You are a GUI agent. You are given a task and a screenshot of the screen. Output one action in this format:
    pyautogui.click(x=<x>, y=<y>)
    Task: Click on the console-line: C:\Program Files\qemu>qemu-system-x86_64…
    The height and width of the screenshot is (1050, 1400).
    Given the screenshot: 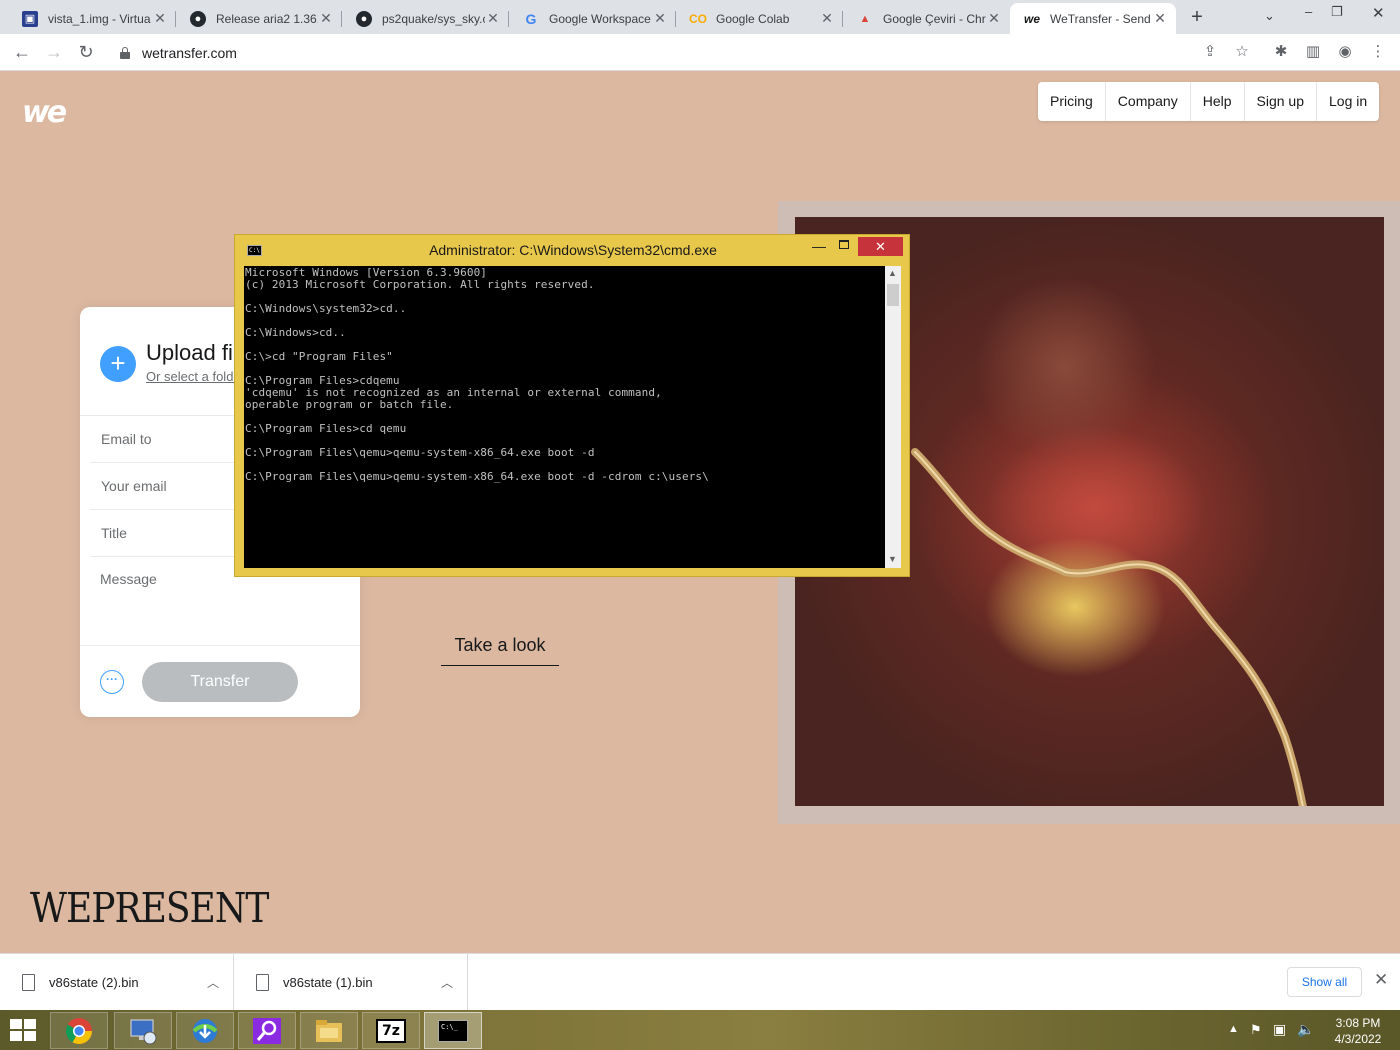 What is the action you would take?
    pyautogui.click(x=477, y=476)
    